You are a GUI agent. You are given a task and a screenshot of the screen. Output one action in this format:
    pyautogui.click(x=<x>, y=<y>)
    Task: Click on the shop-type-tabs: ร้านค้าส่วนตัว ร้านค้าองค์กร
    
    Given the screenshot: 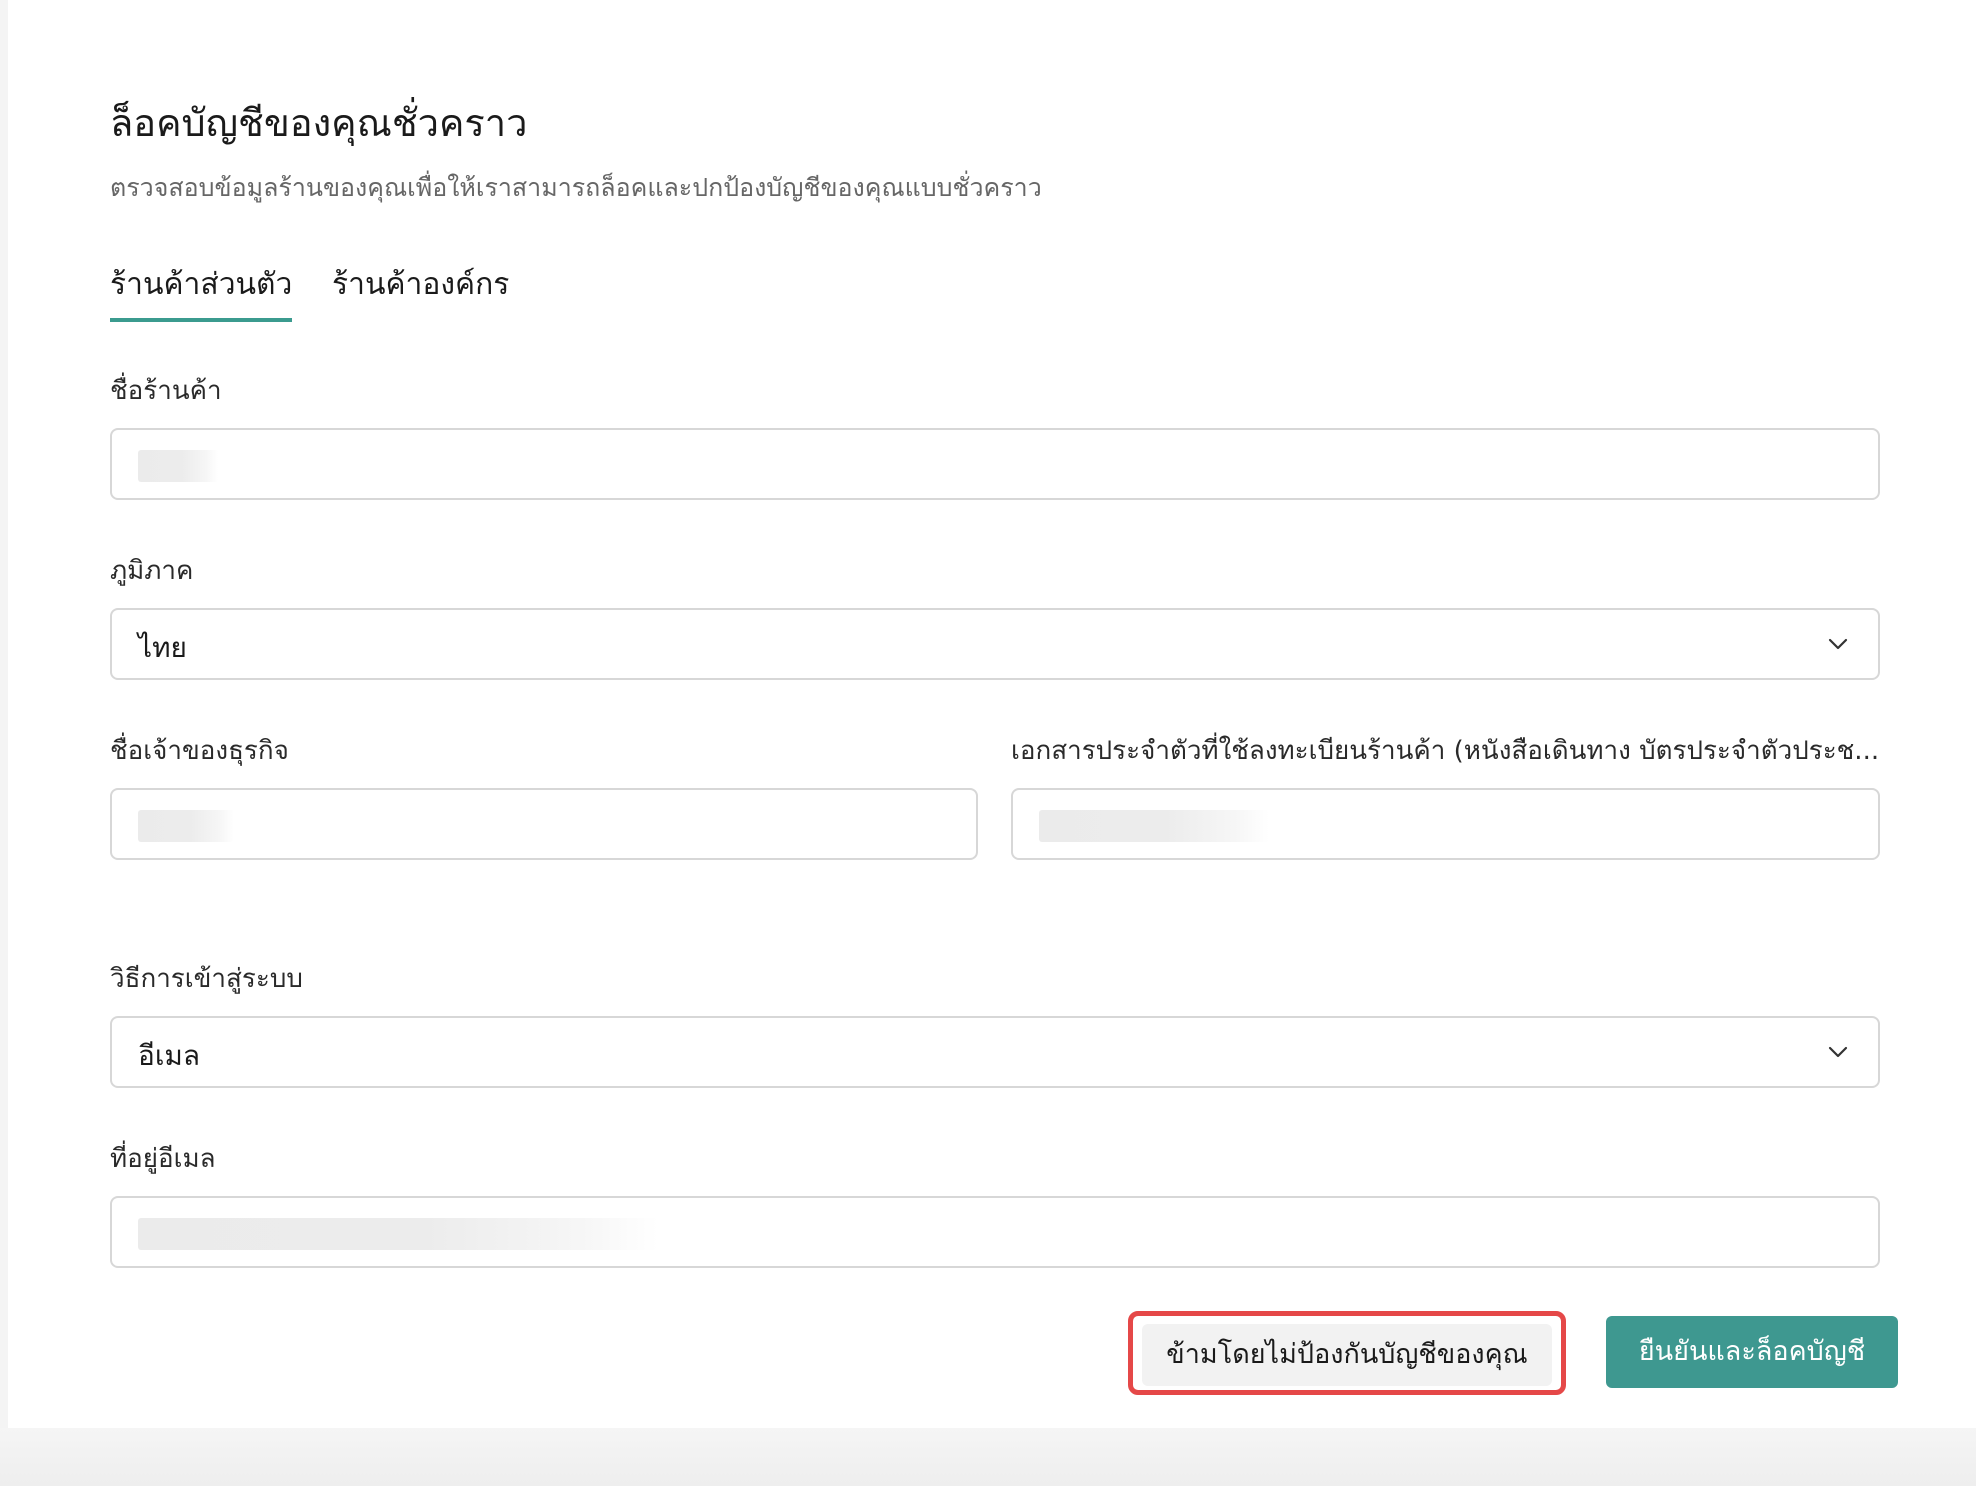 What is the action you would take?
    pyautogui.click(x=410, y=292)
    